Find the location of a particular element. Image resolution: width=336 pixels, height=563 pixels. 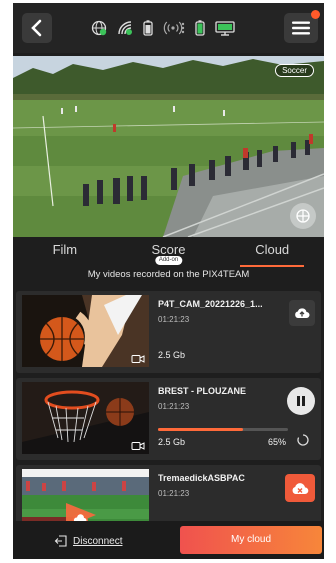

cloud-upload-icon is located at coordinates (302, 313).